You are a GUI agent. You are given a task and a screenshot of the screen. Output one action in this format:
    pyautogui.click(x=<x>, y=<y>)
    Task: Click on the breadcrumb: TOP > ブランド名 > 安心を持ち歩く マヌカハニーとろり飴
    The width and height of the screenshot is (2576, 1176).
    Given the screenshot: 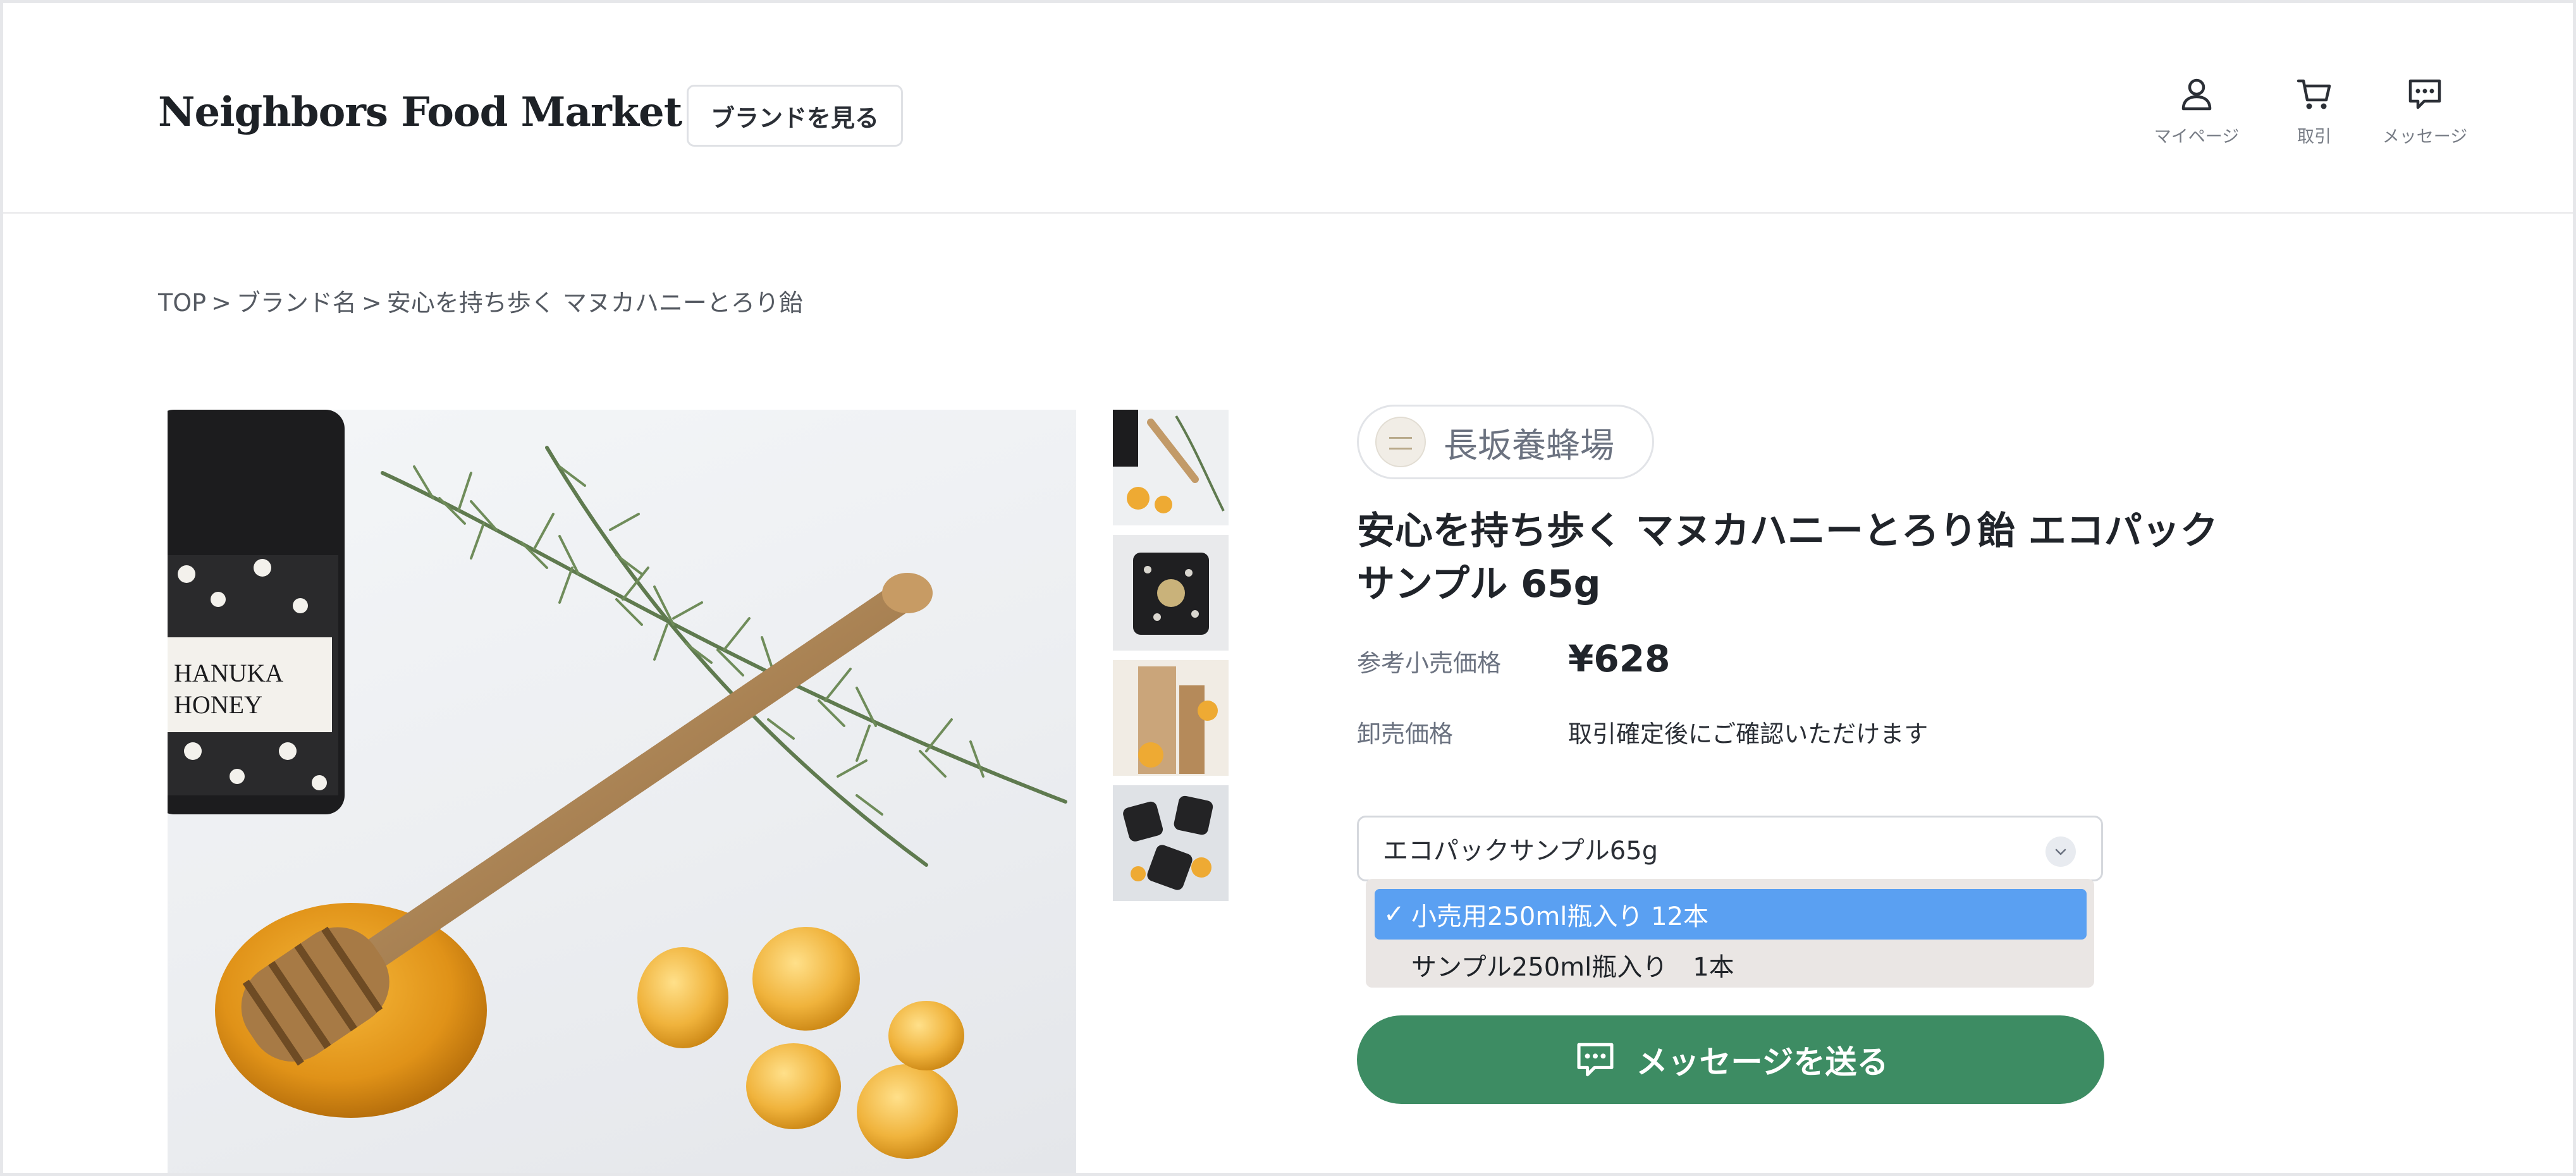 What is the action you would take?
    pyautogui.click(x=480, y=300)
    